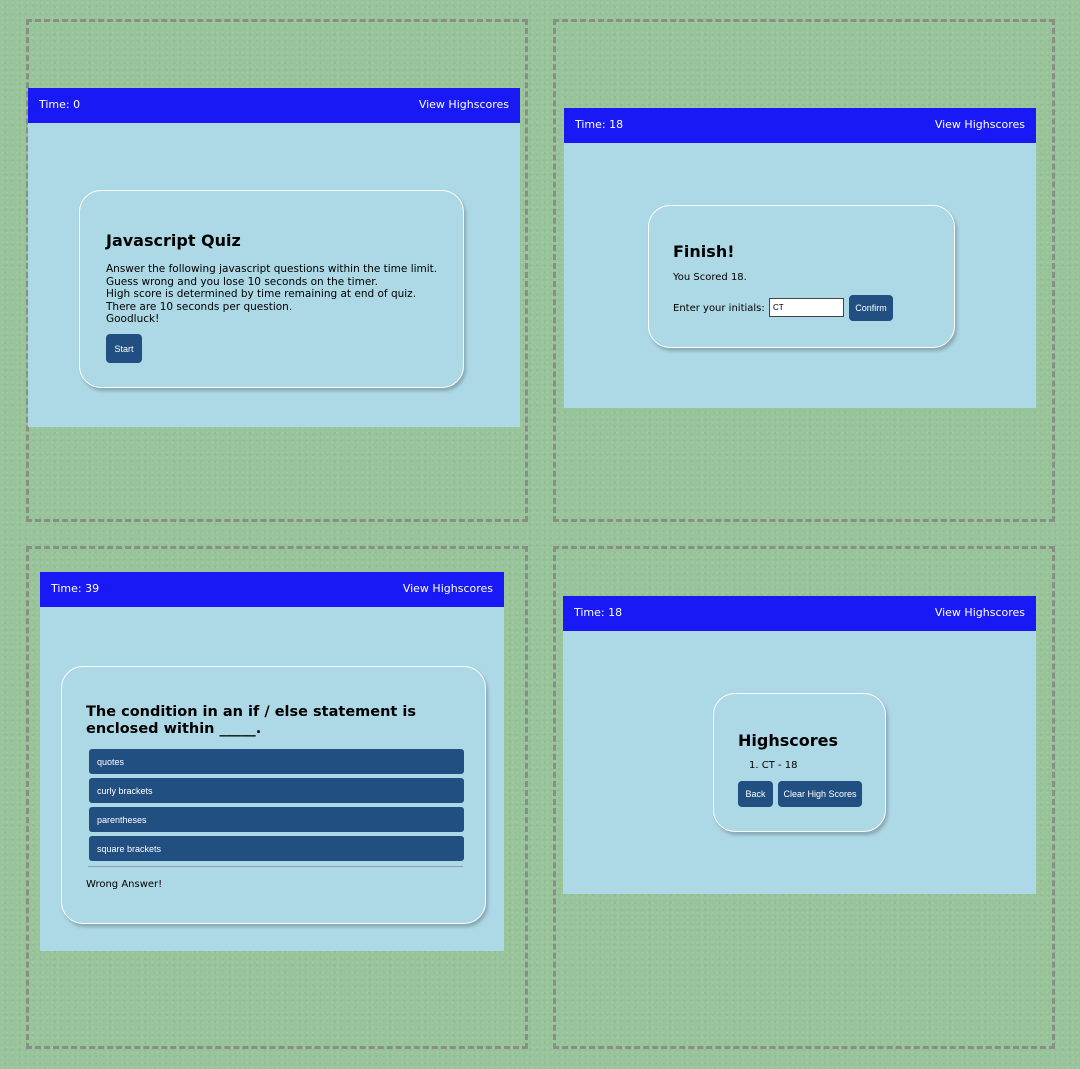  I want to click on answer-button: curly brackets, so click(276, 790).